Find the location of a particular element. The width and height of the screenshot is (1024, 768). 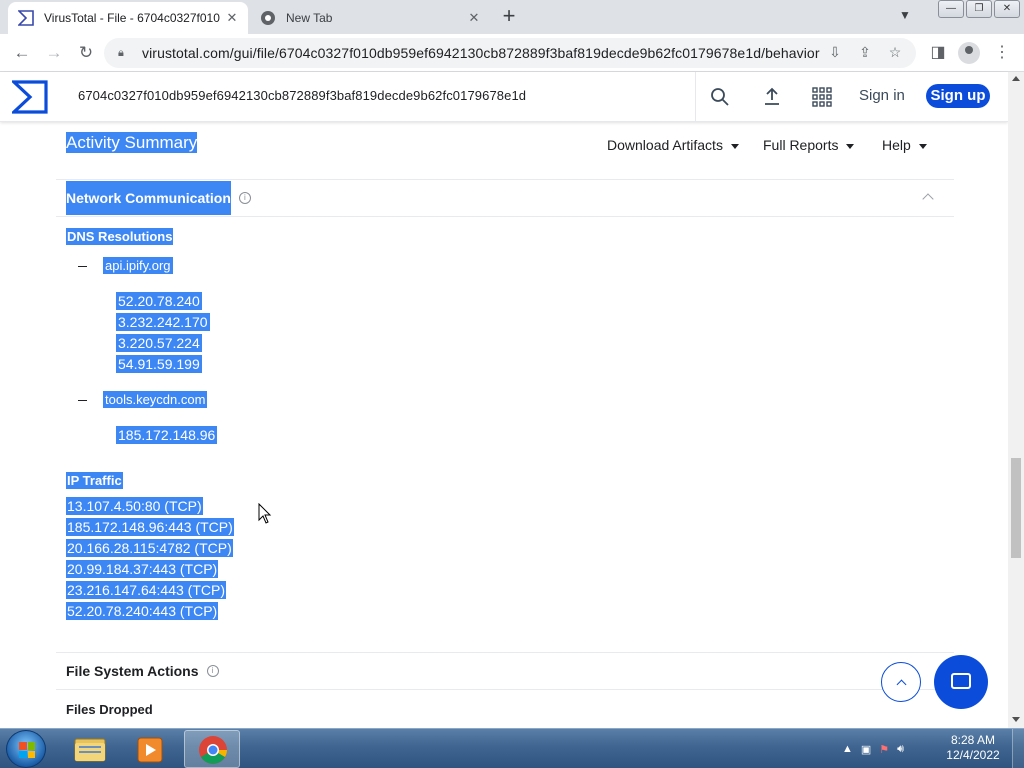

section-title: Network Communication is located at coordinates (148, 197).